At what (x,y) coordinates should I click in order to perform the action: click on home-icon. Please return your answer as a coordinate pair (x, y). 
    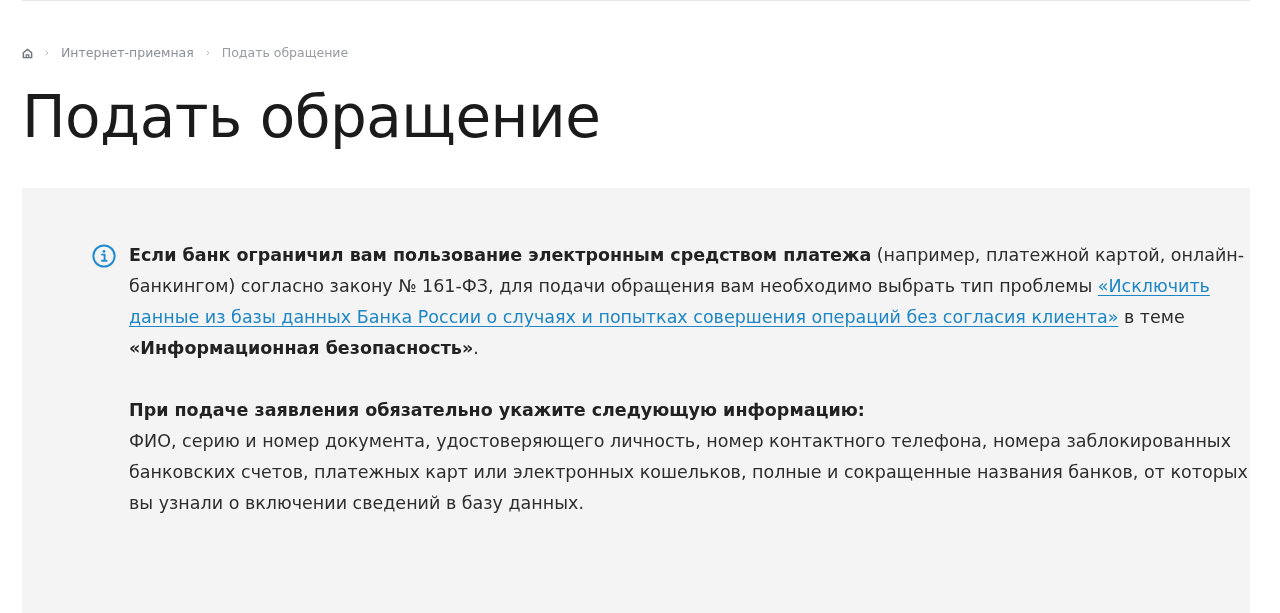
    Looking at the image, I should click on (27, 53).